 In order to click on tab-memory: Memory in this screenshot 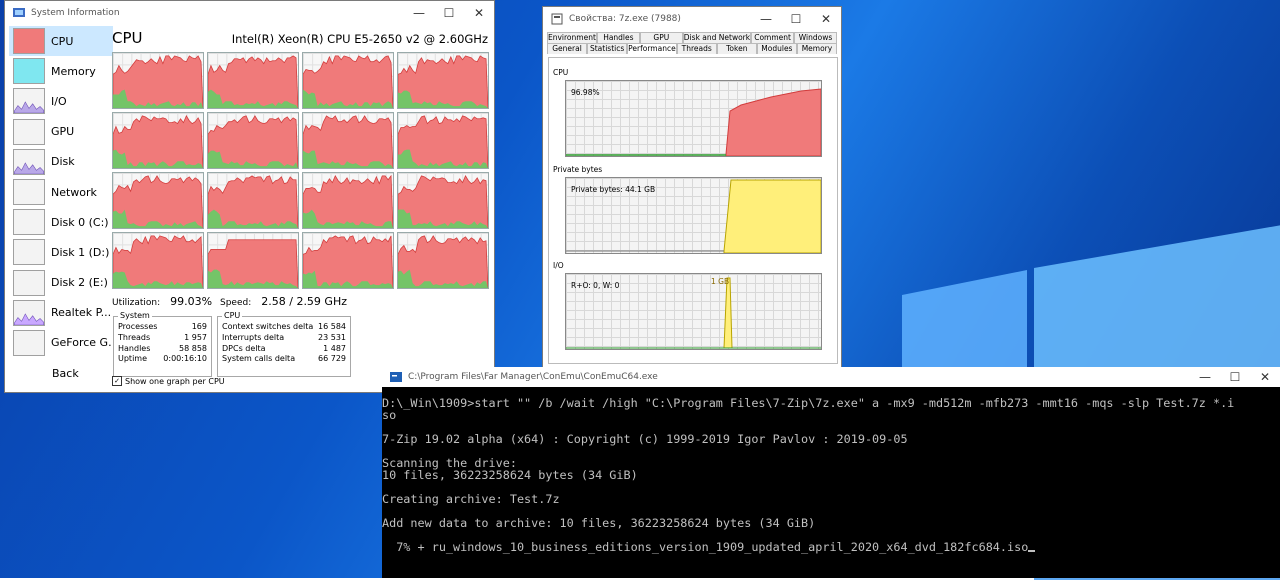, I will do `click(816, 48)`.